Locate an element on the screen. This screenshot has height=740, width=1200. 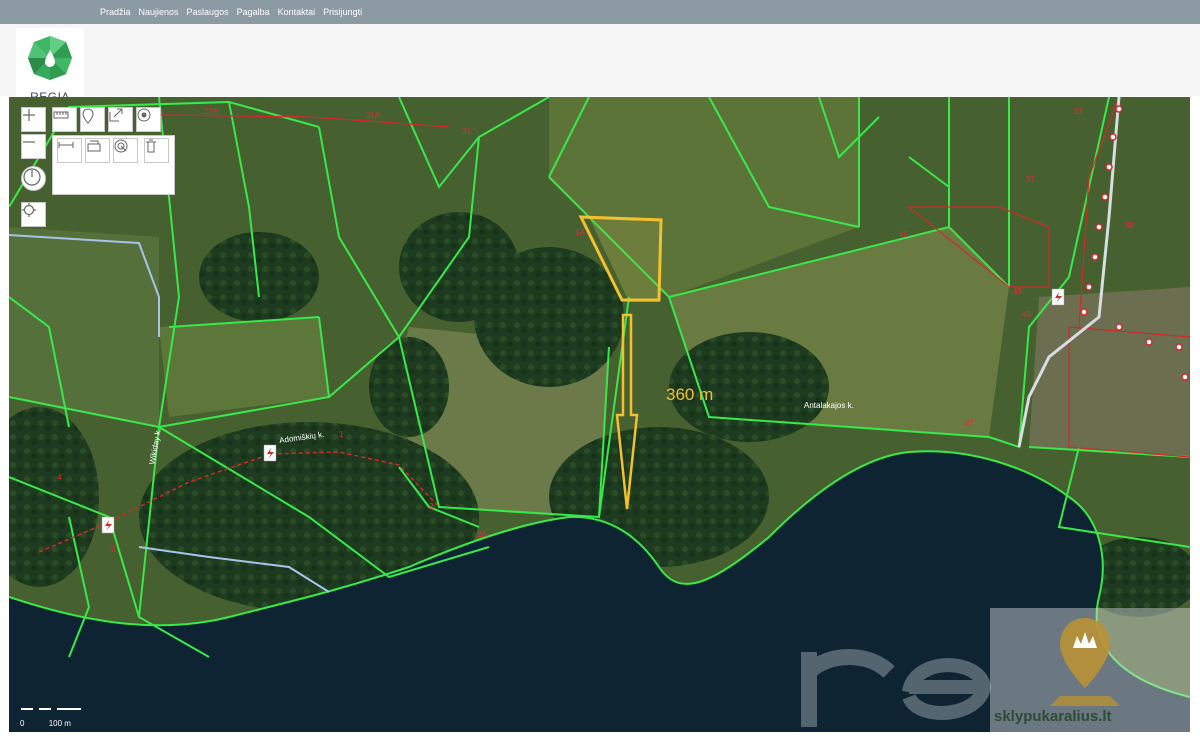
nav-item-prisijungti: Prisijungti is located at coordinates (342, 12).